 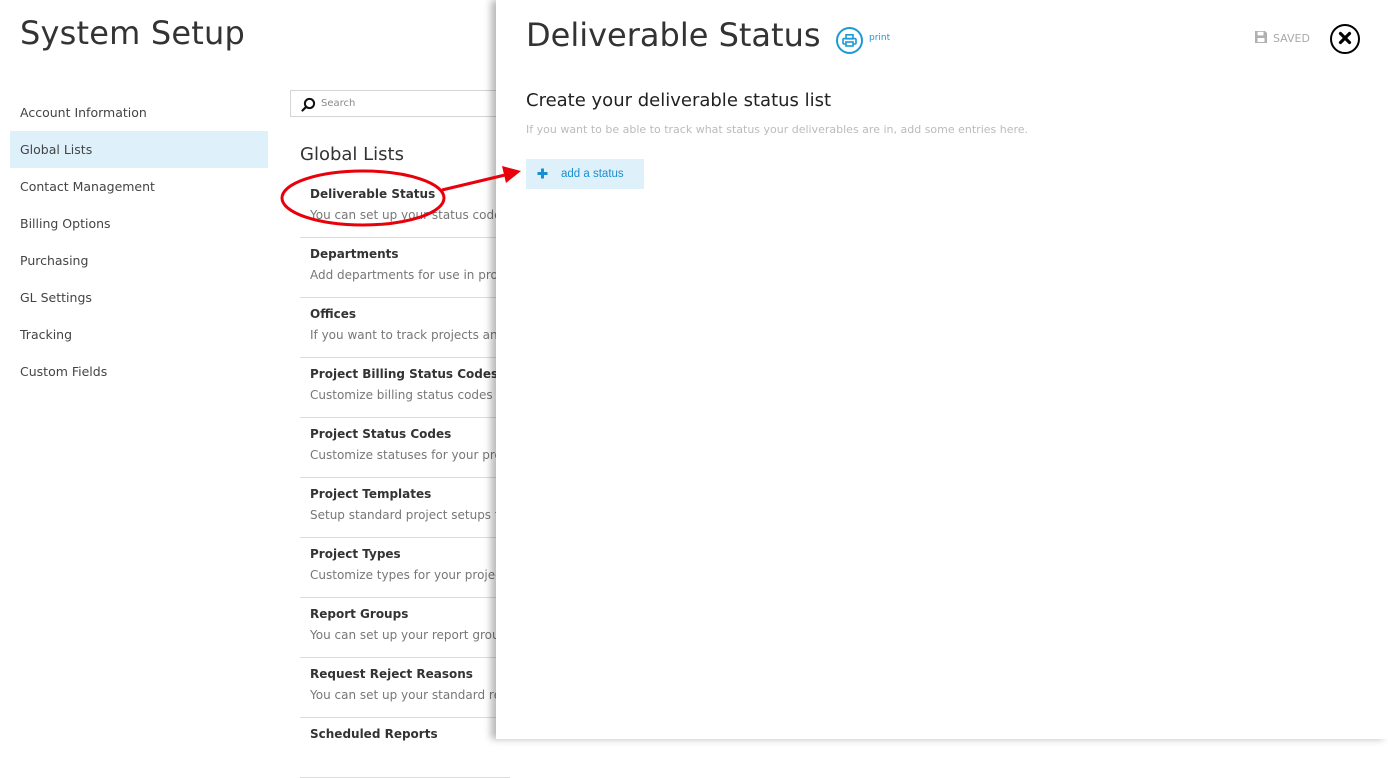 What do you see at coordinates (355, 554) in the screenshot?
I see `list-item-title: Project Types` at bounding box center [355, 554].